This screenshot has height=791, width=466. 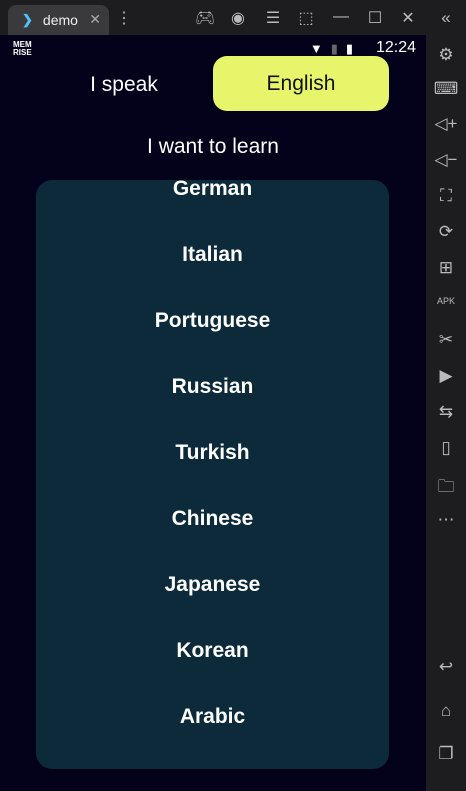 I want to click on language-item: Turkish, so click(x=212, y=453).